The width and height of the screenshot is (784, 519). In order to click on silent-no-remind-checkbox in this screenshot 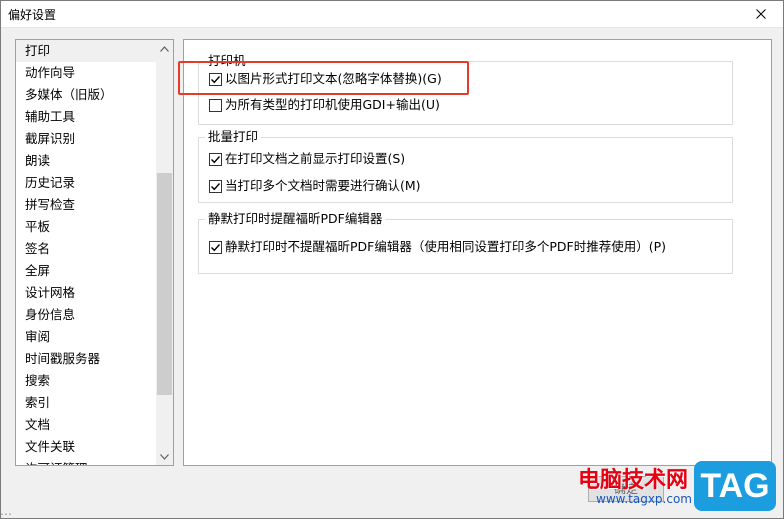, I will do `click(215, 247)`.